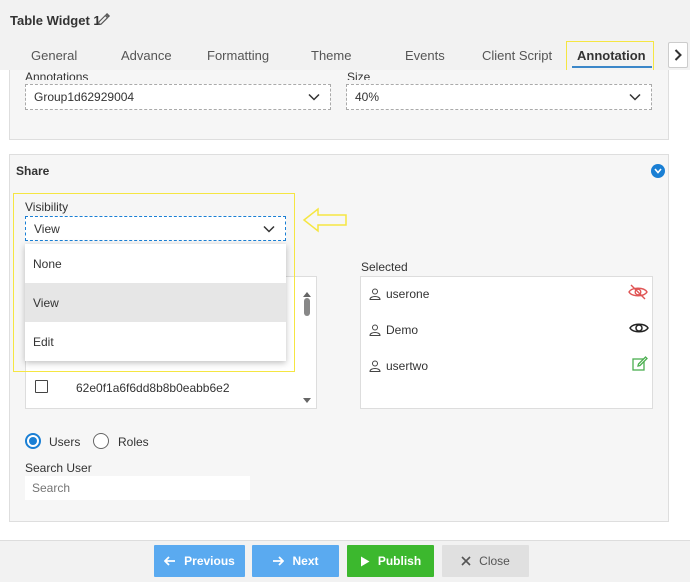  What do you see at coordinates (408, 294) in the screenshot?
I see `selected-user-name: userone` at bounding box center [408, 294].